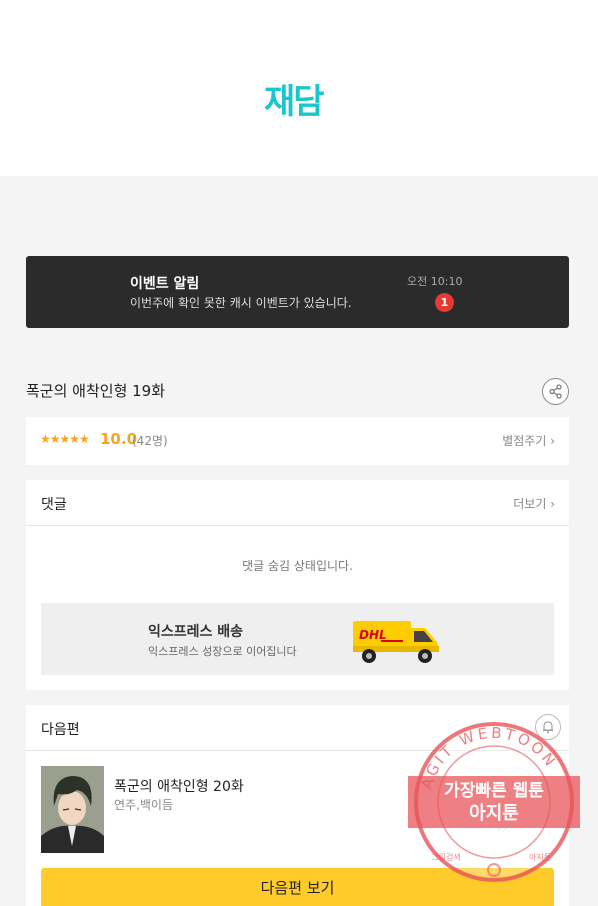 The width and height of the screenshot is (598, 906). I want to click on next-label: 다음편, so click(60, 730).